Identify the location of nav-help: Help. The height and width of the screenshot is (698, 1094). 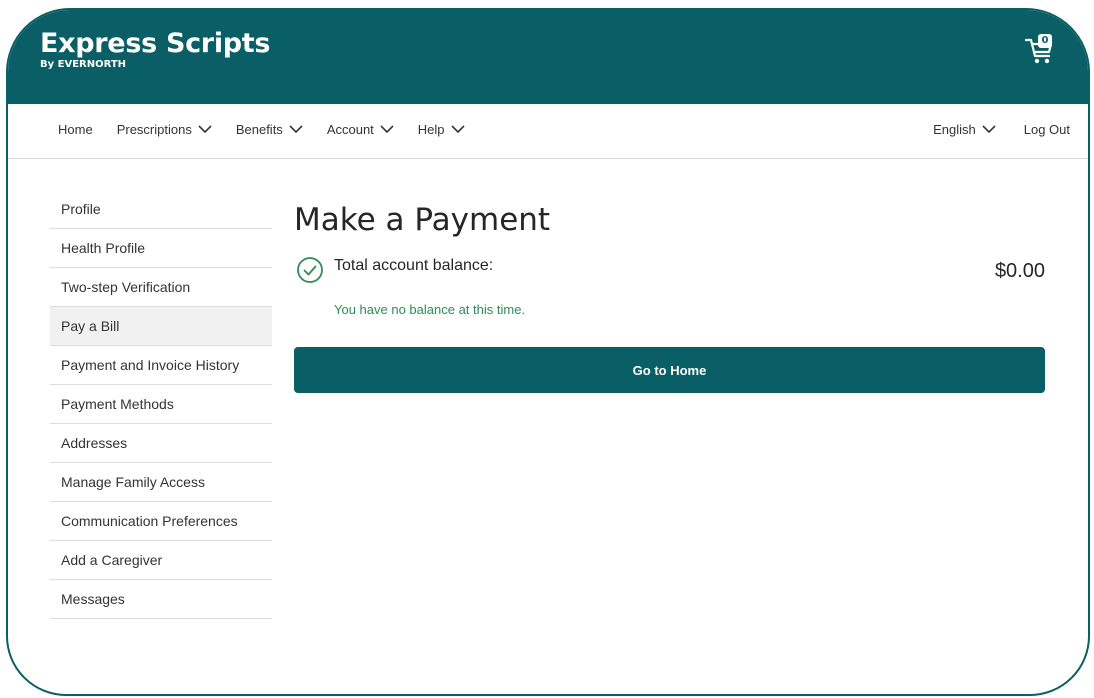
(441, 129).